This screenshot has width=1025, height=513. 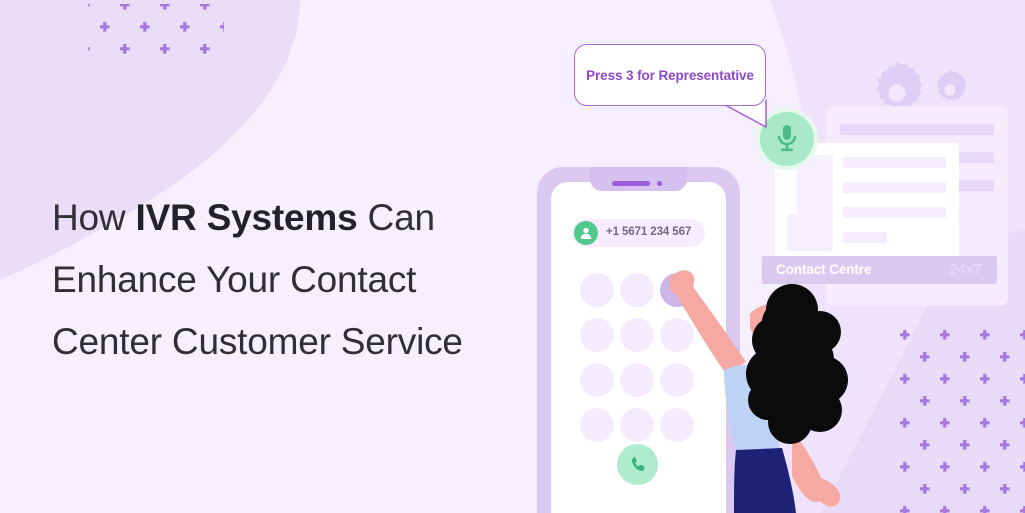 I want to click on phone-handset-icon, so click(x=638, y=463).